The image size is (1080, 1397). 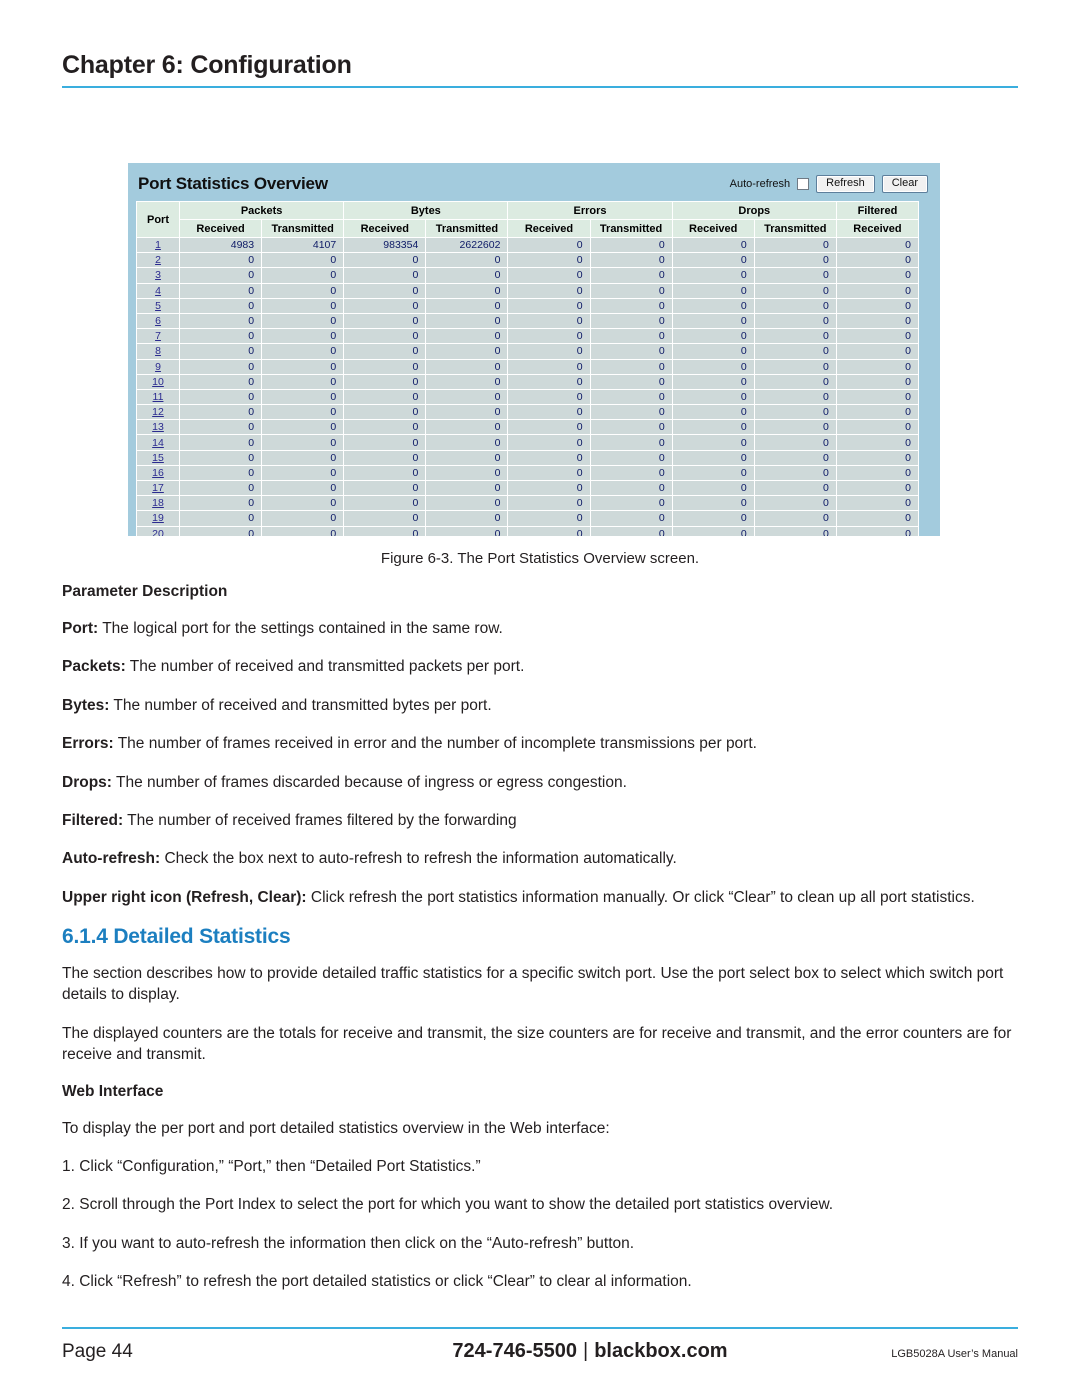 What do you see at coordinates (158, 336) in the screenshot?
I see `port-link: 7` at bounding box center [158, 336].